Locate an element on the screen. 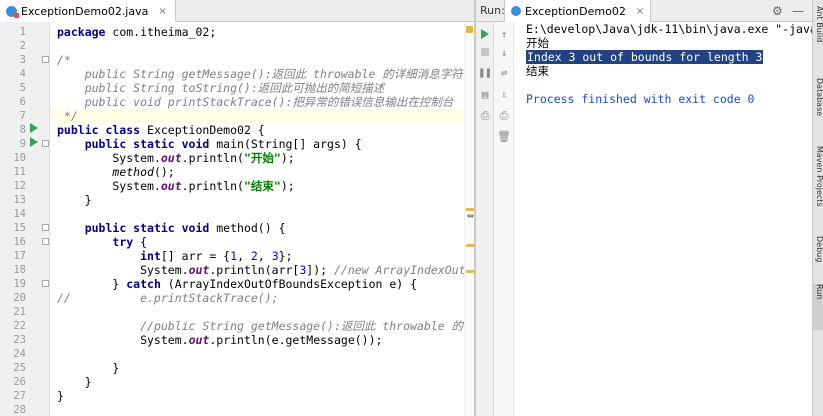 The image size is (823, 416). run-secondary-toolbar: ↑ ↓ ⇌ ⇩ ⎙ 🗑 is located at coordinates (504, 219).